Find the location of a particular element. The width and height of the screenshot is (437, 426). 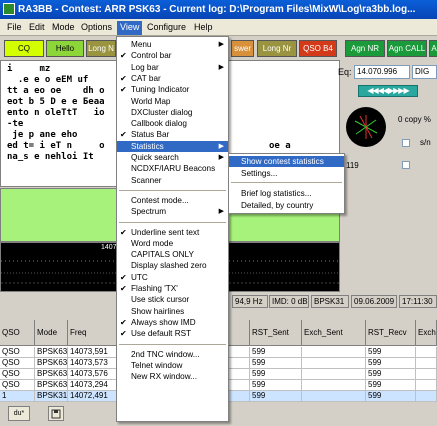

view-menu-item: Word mode is located at coordinates (172, 243).